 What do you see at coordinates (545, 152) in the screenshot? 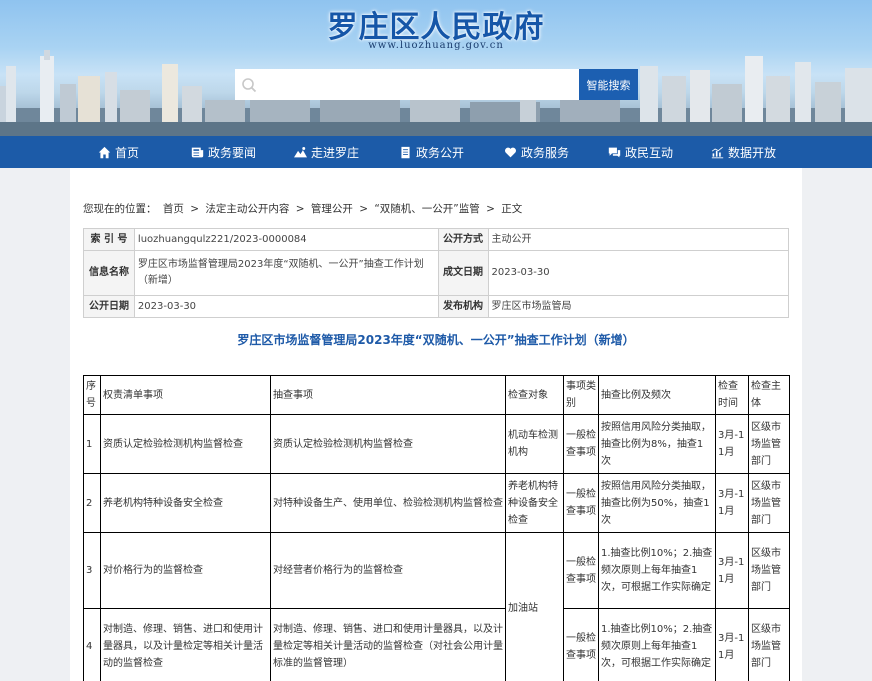
I see `nav-item-label: 政务服务` at bounding box center [545, 152].